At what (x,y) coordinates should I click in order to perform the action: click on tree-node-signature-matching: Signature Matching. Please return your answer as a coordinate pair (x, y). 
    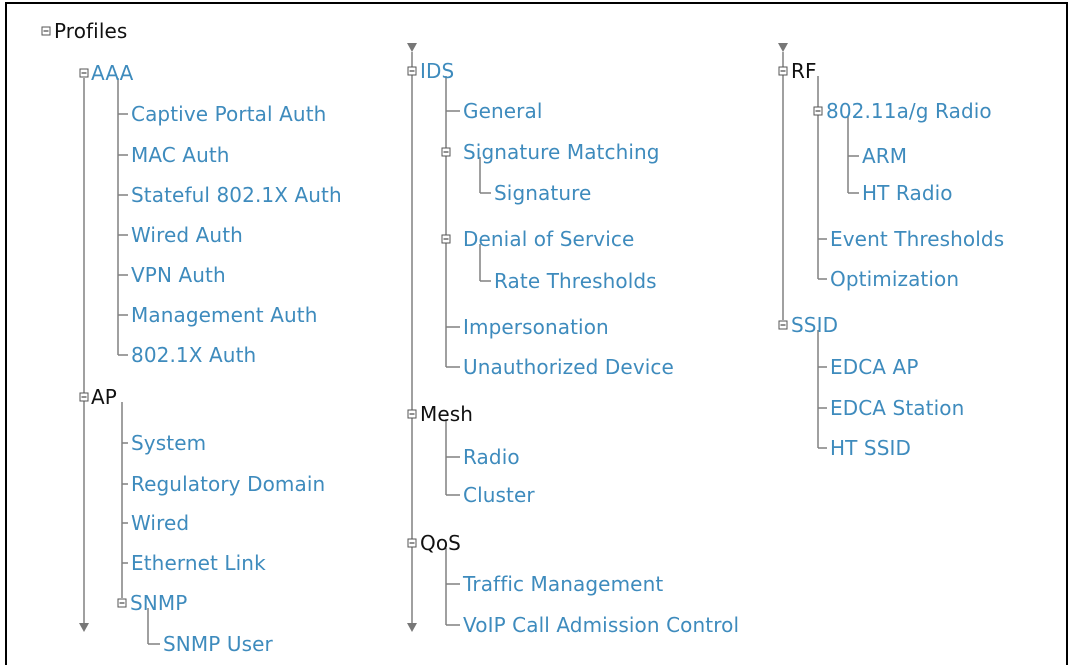
    Looking at the image, I should click on (561, 152).